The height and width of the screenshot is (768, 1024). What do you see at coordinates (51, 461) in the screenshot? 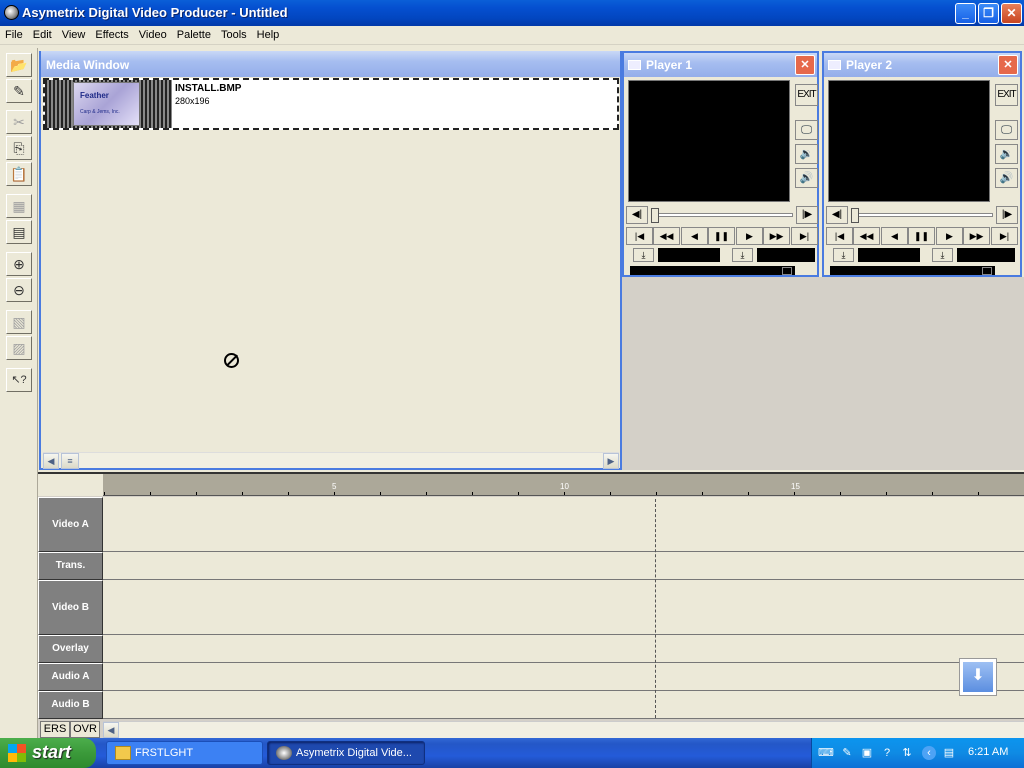
I see `scroll-left-arrow-icon: ◀` at bounding box center [51, 461].